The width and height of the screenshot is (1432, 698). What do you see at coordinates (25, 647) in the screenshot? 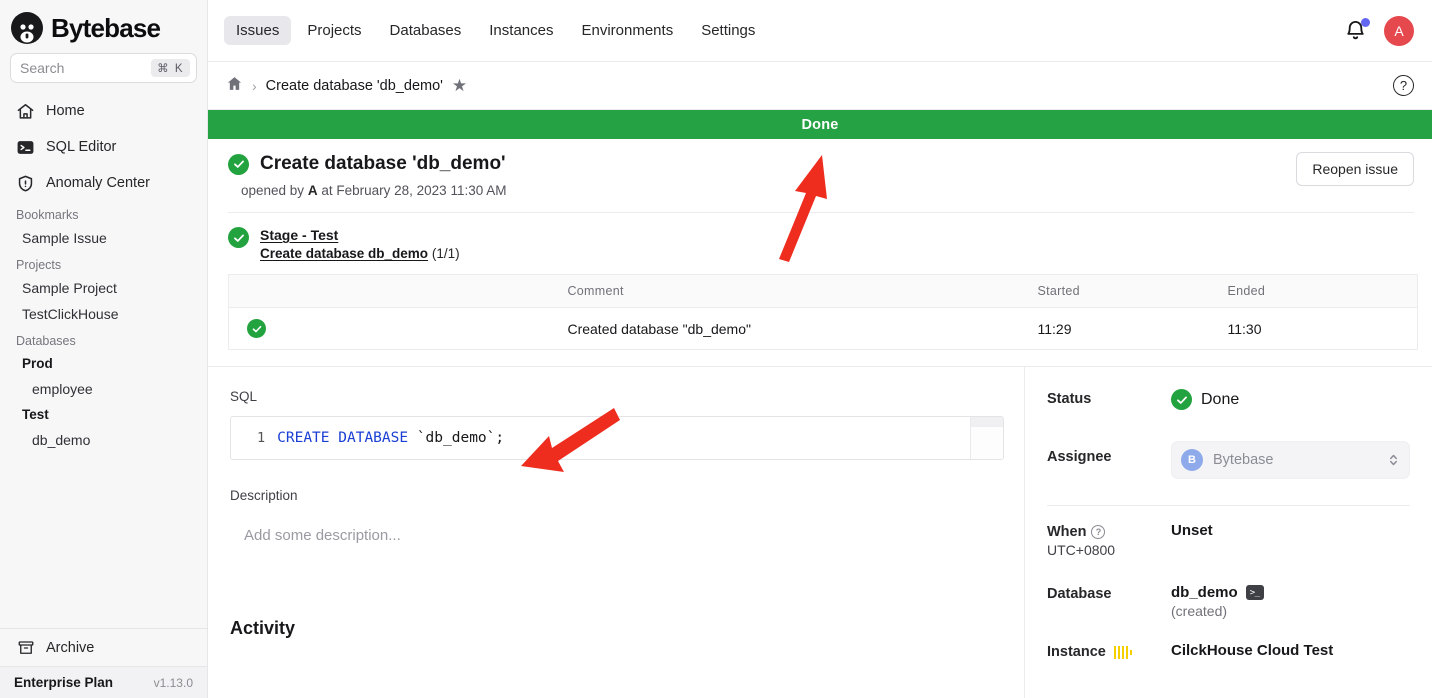
I see `archive-icon` at bounding box center [25, 647].